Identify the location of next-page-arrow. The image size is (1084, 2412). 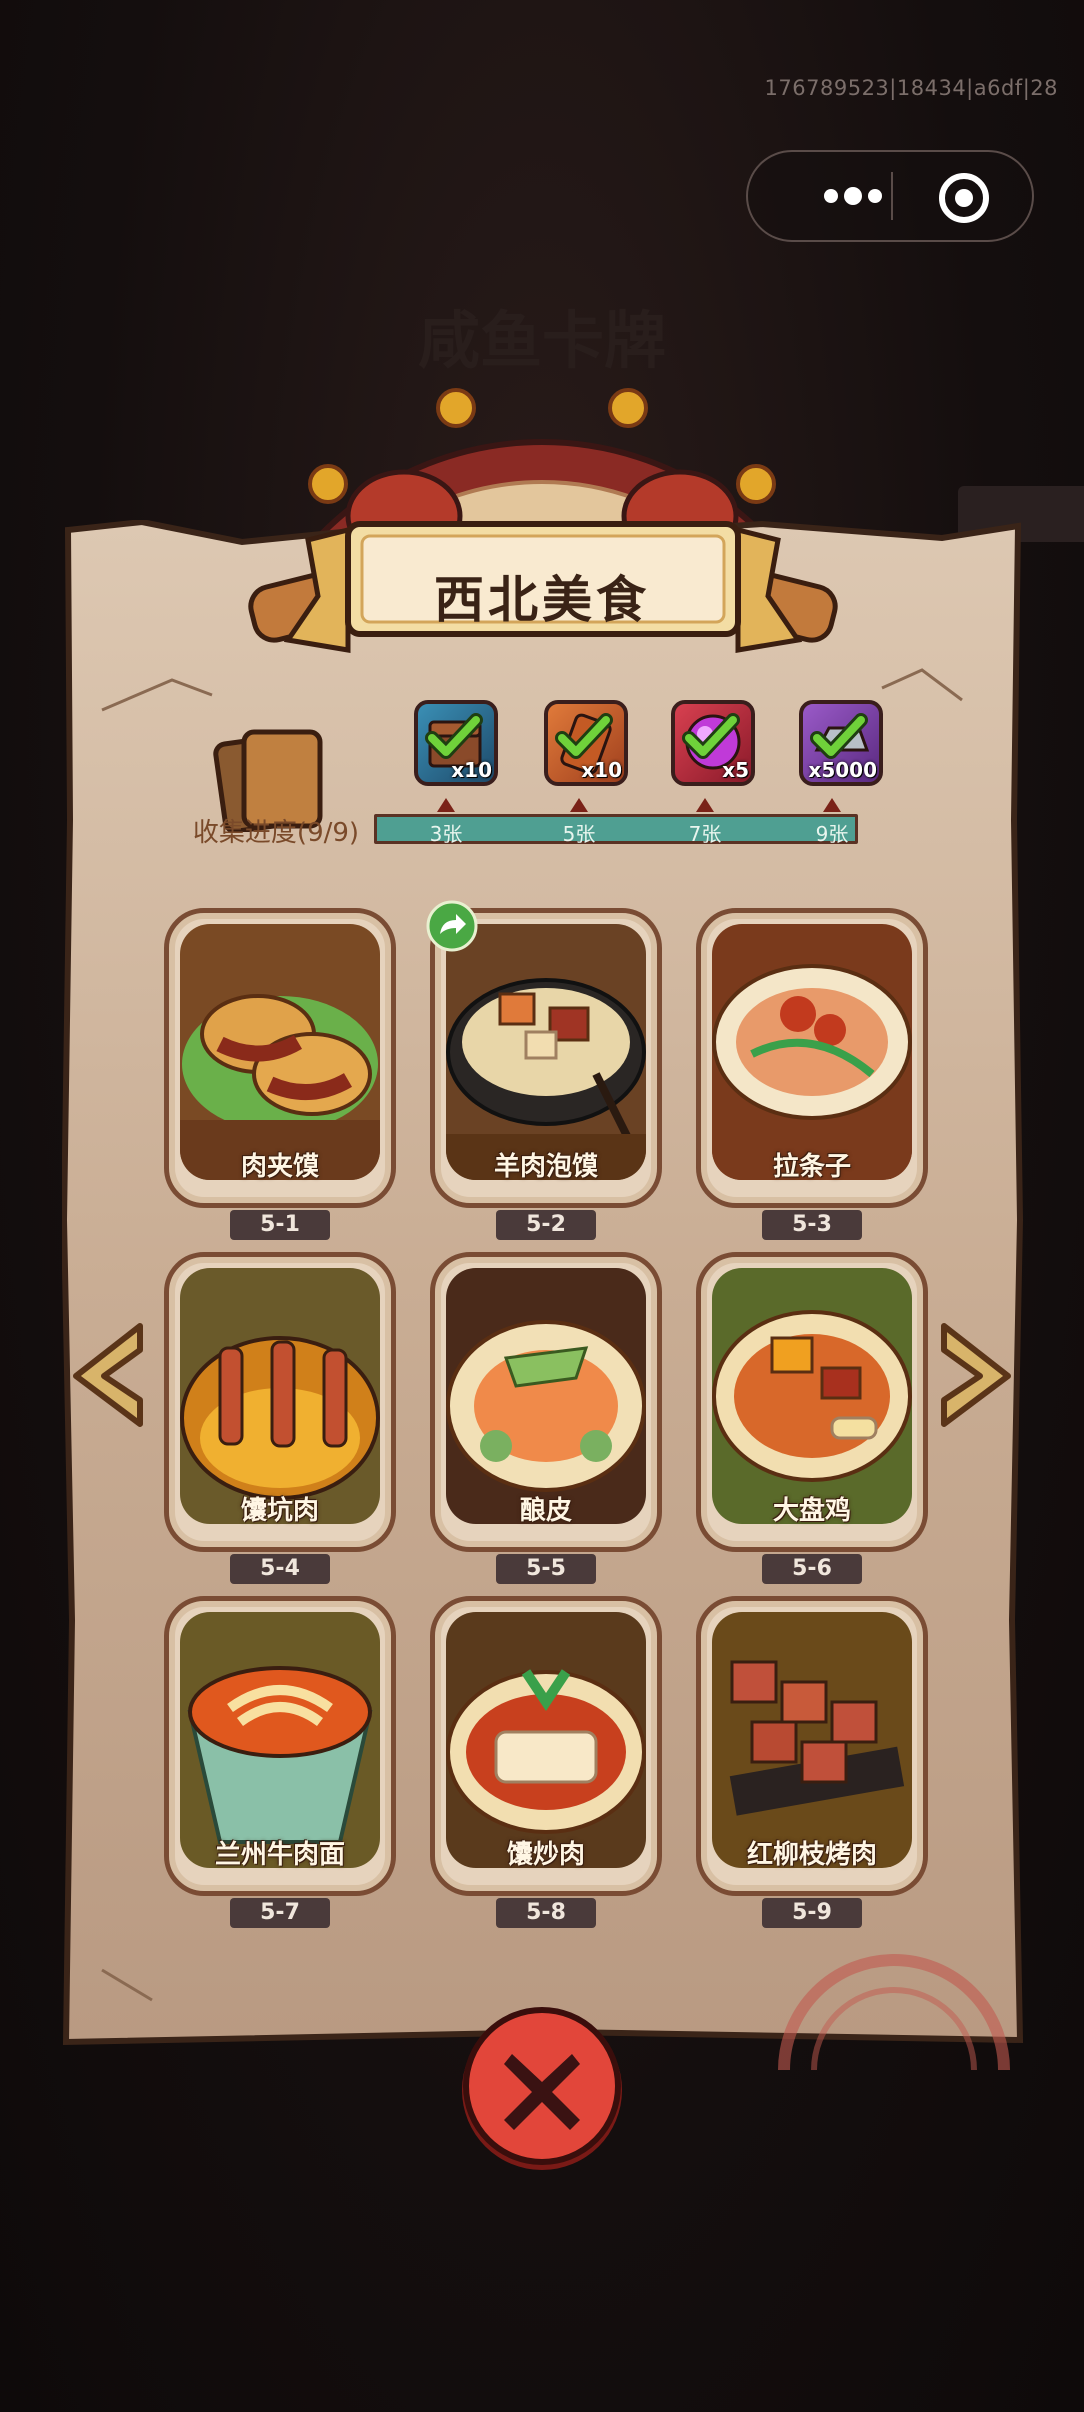
(976, 1375).